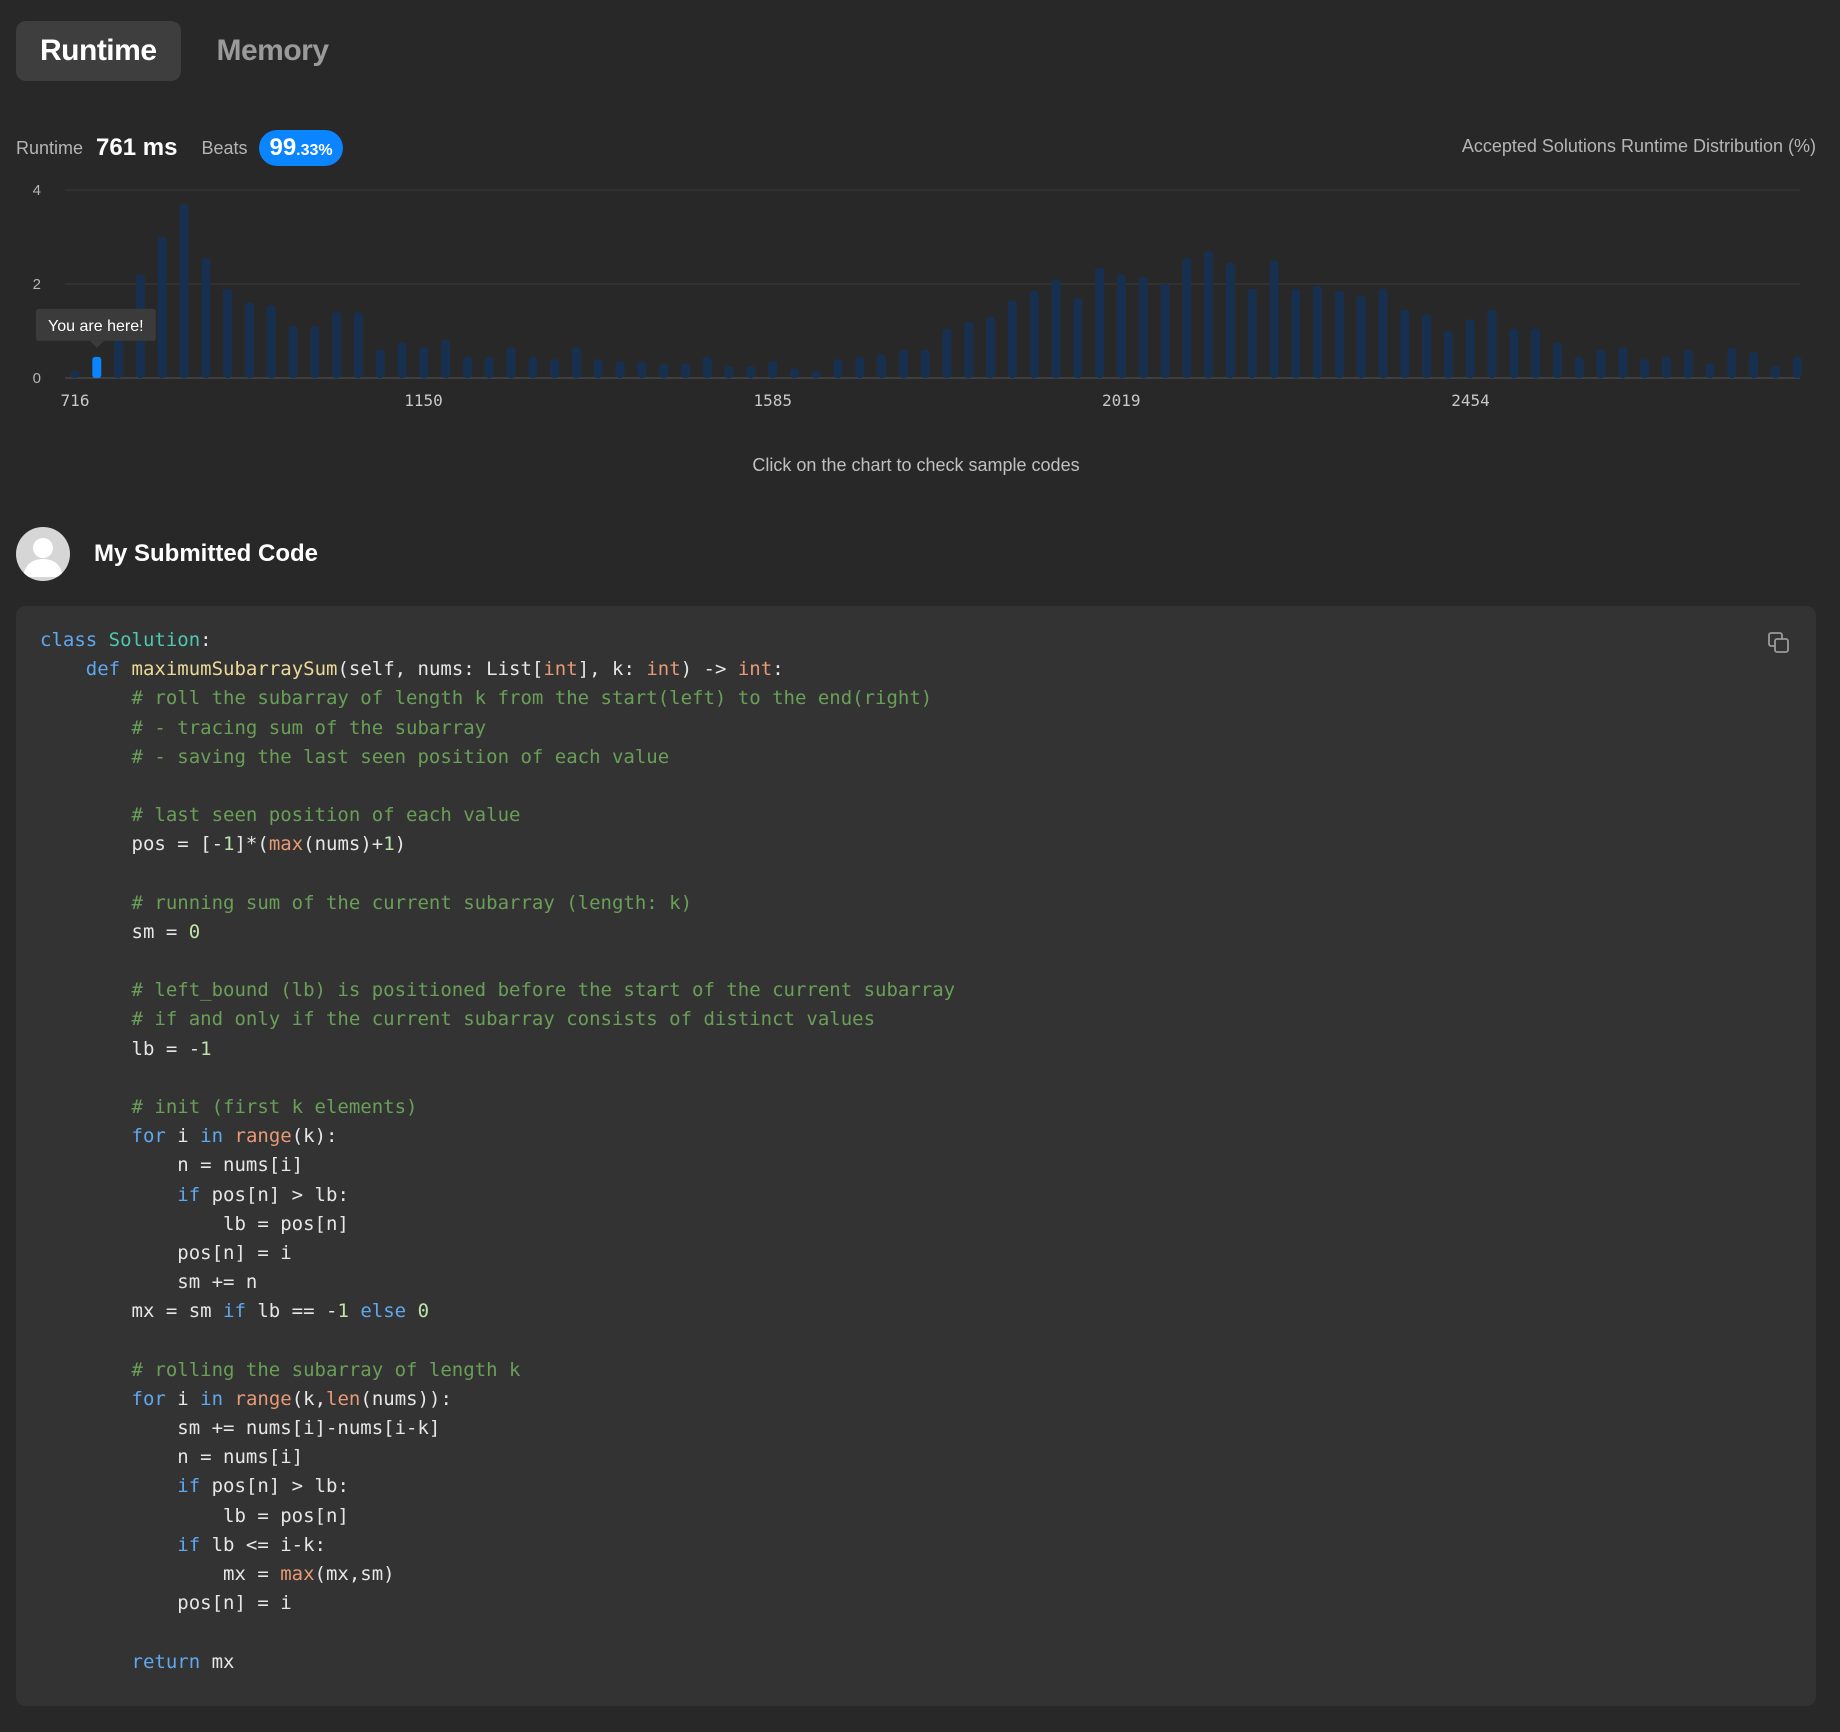  I want to click on code-line: # last seen position of each value, so click(326, 815).